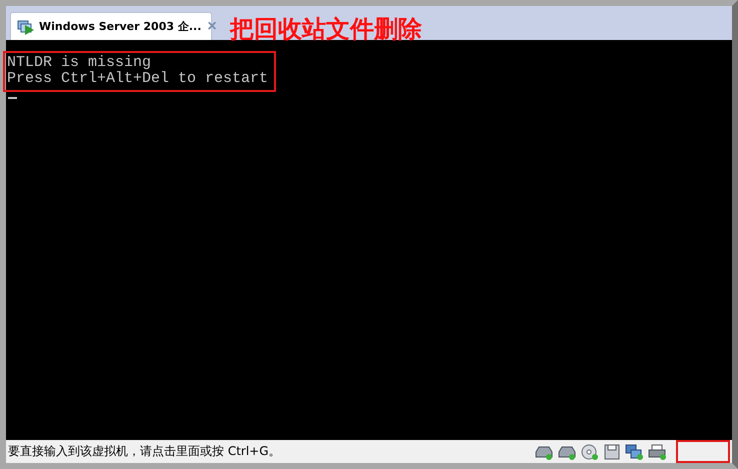 The width and height of the screenshot is (738, 469). I want to click on console-line: Press Ctrl+Alt+Del to restart, so click(137, 79).